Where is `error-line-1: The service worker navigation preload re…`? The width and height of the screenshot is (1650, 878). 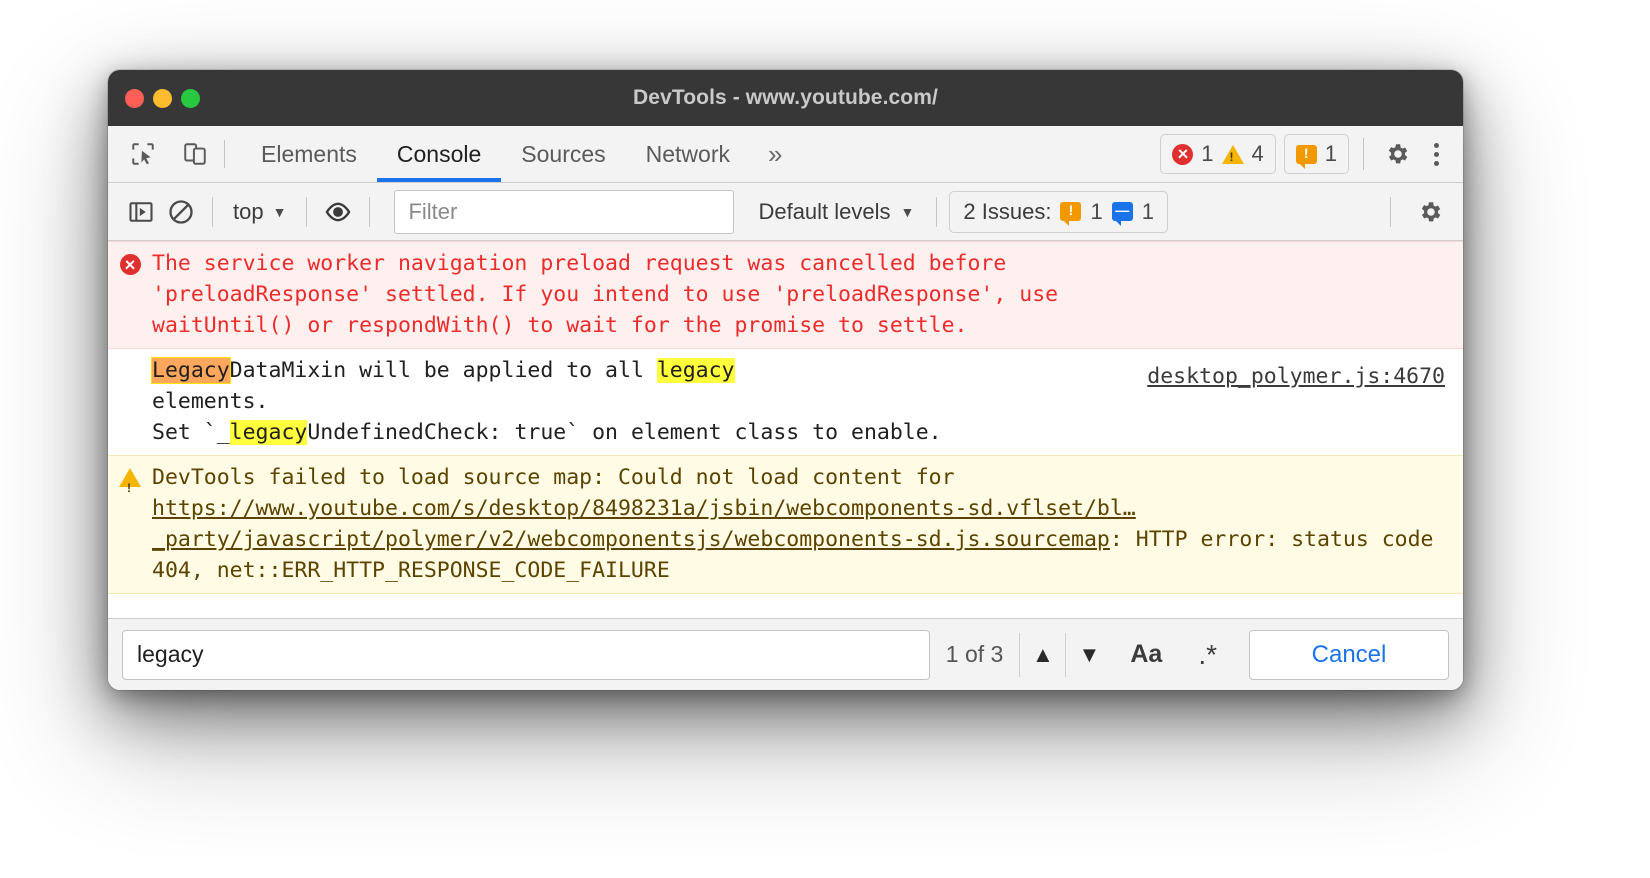
error-line-1: The service worker navigation preload re… is located at coordinates (579, 263).